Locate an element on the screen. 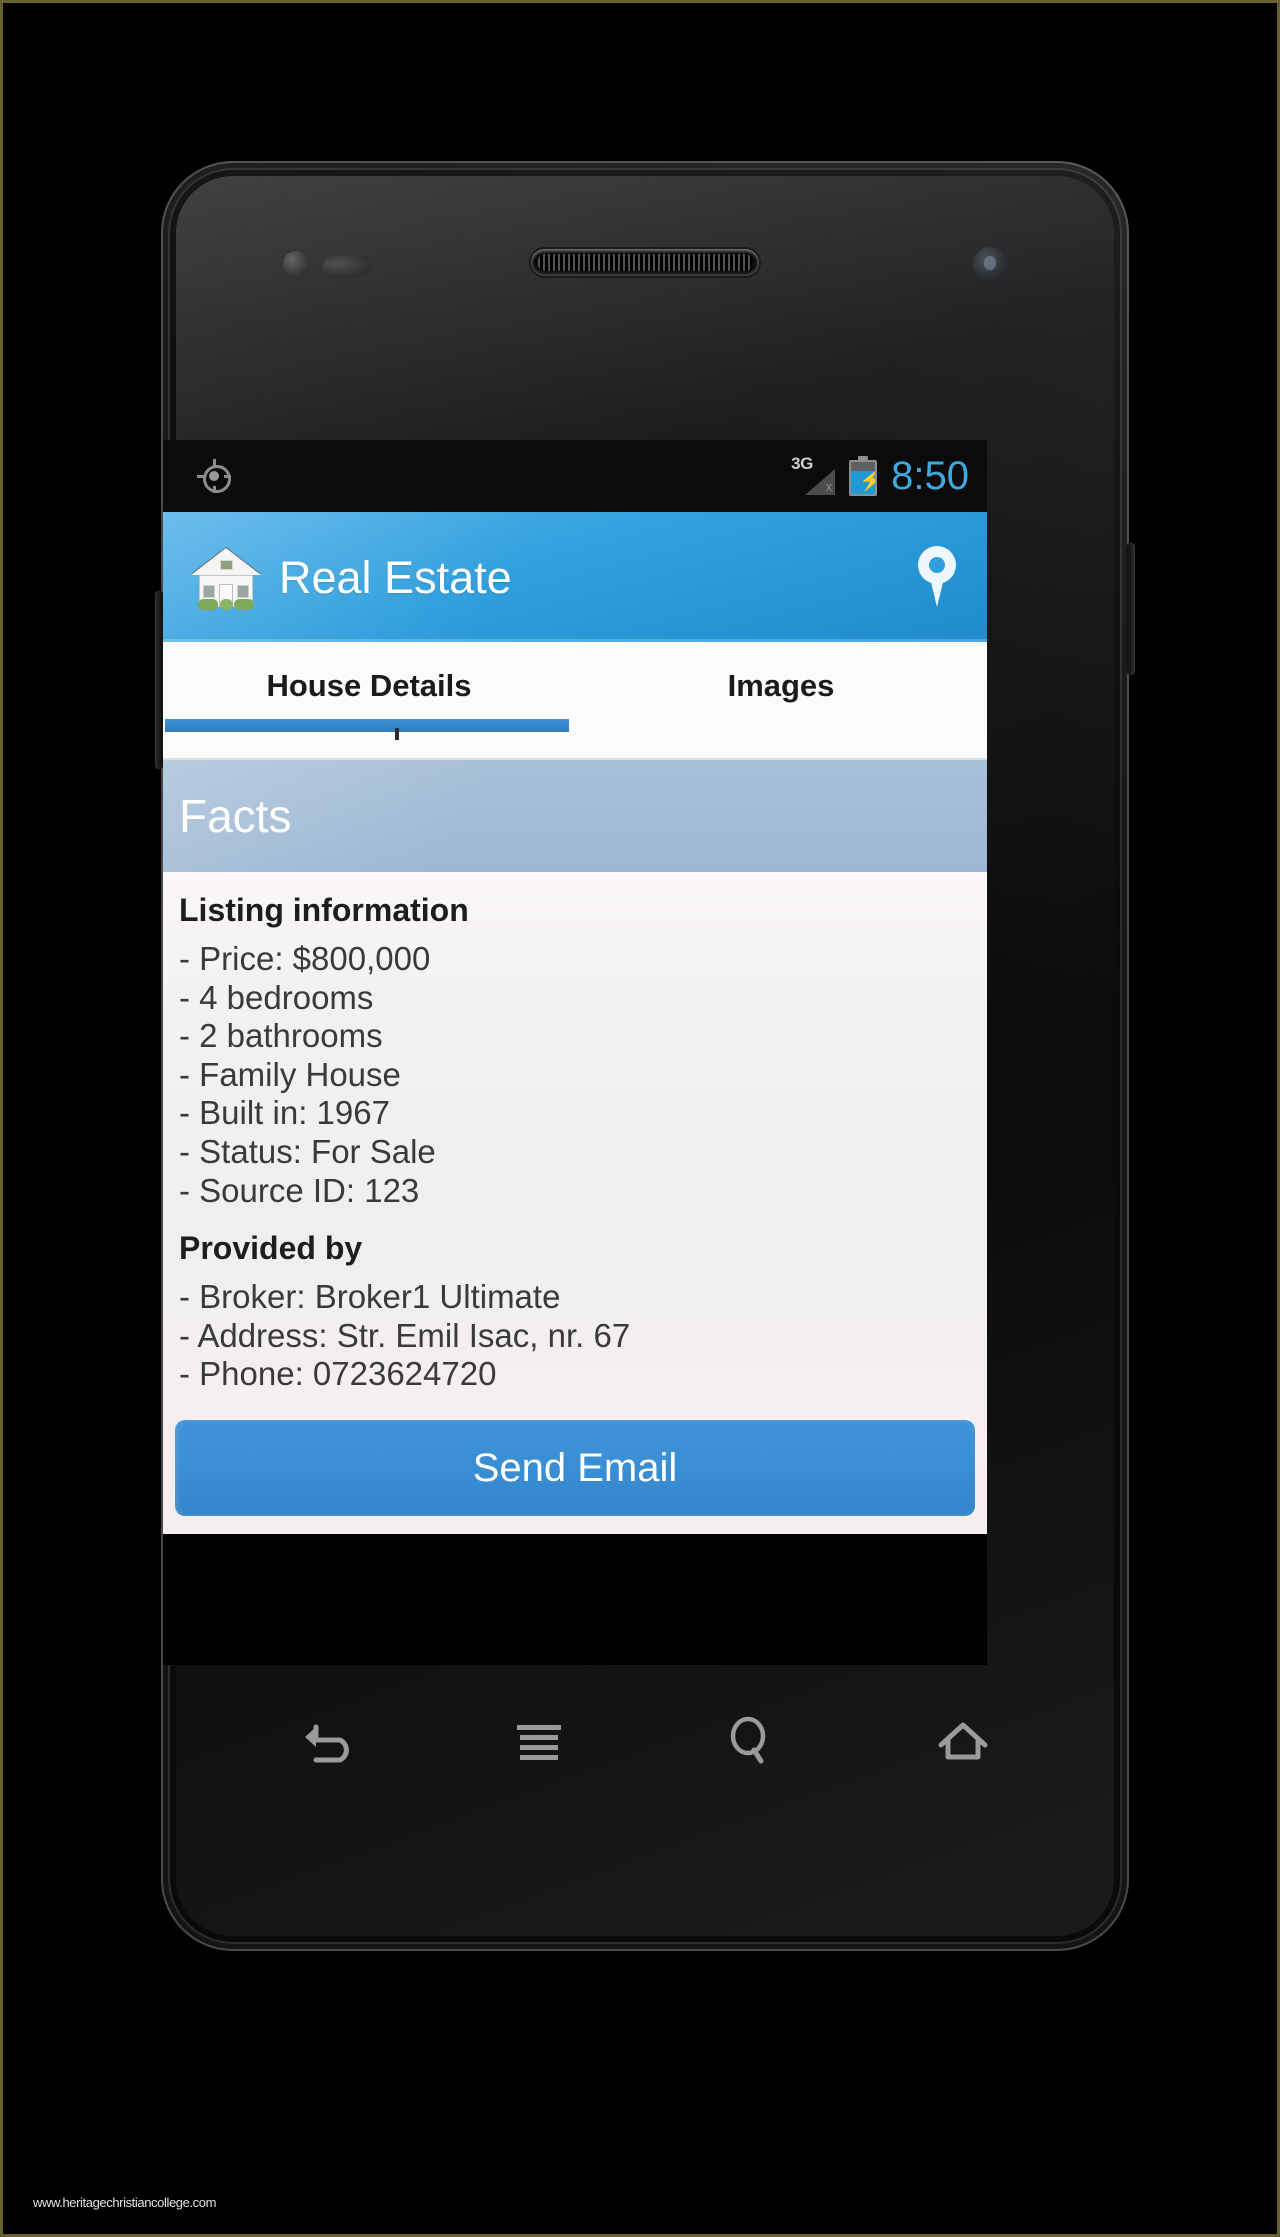  search-button is located at coordinates (751, 1741).